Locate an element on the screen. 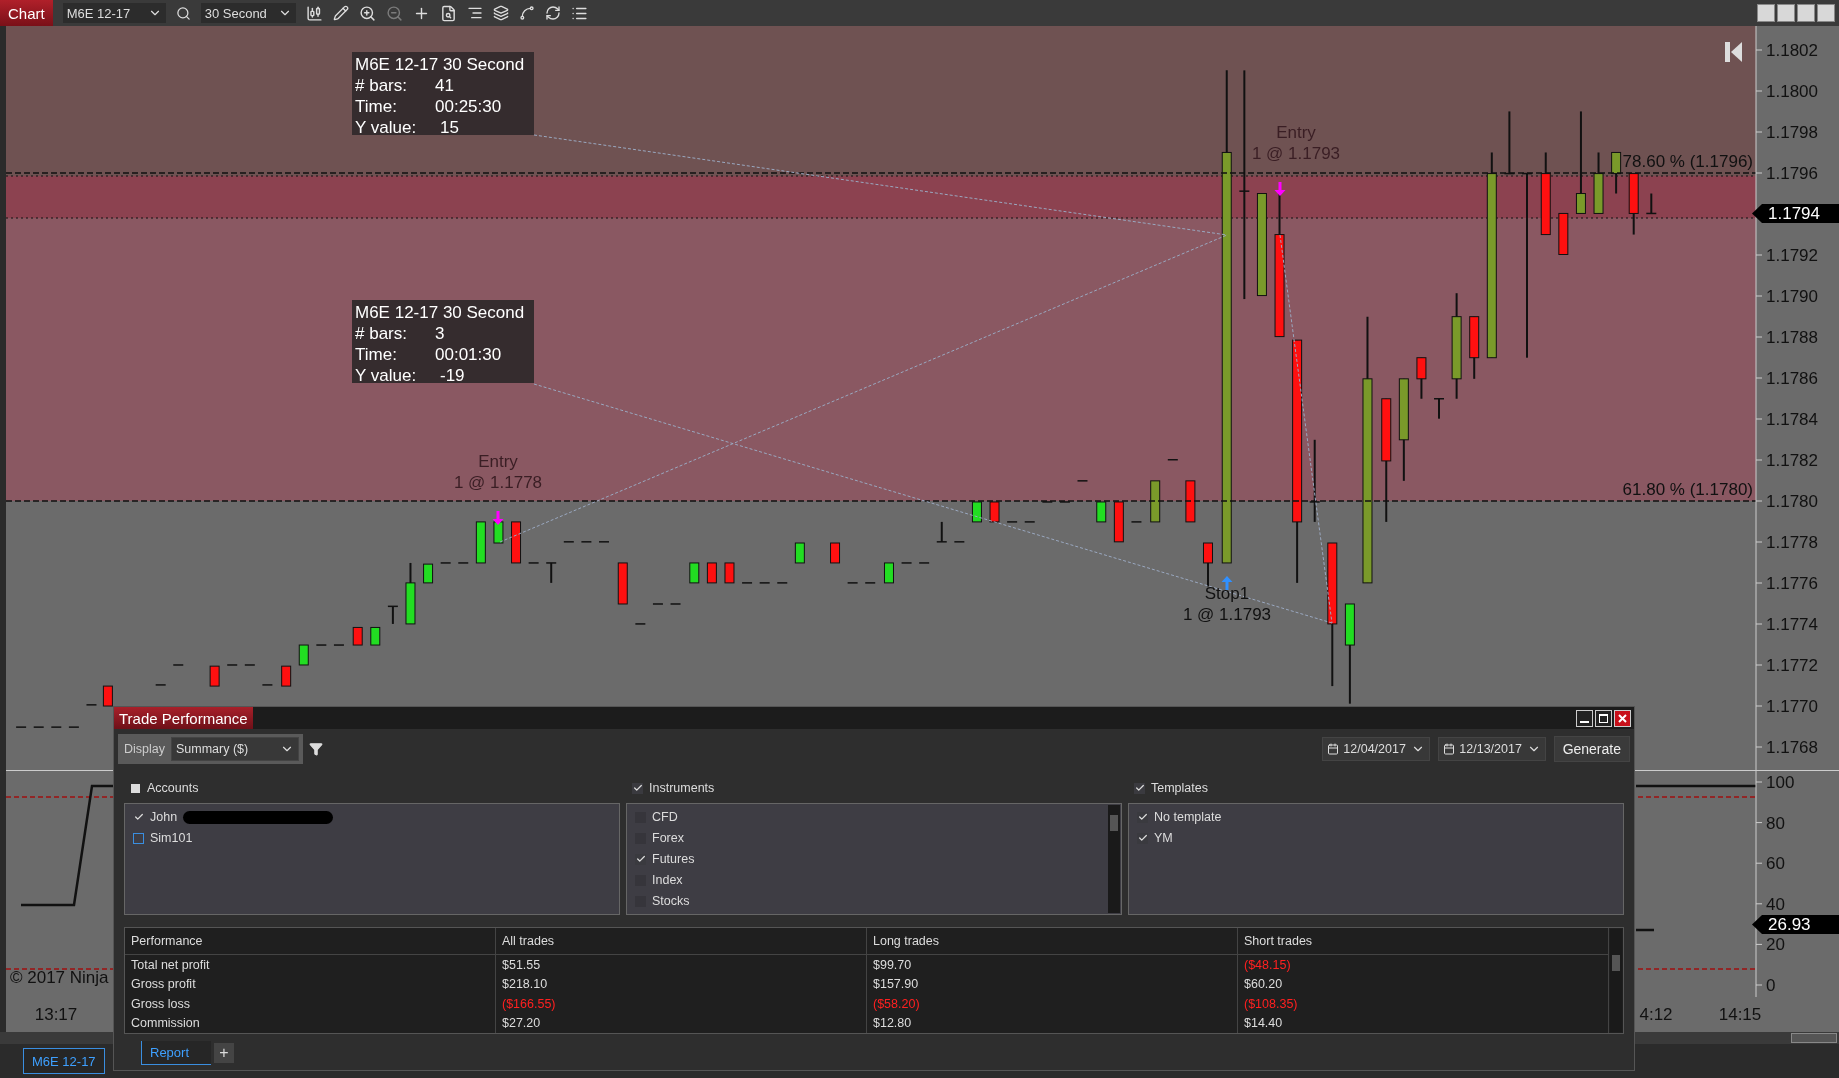 This screenshot has width=1839, height=1078. filter-item: Forex is located at coordinates (668, 838).